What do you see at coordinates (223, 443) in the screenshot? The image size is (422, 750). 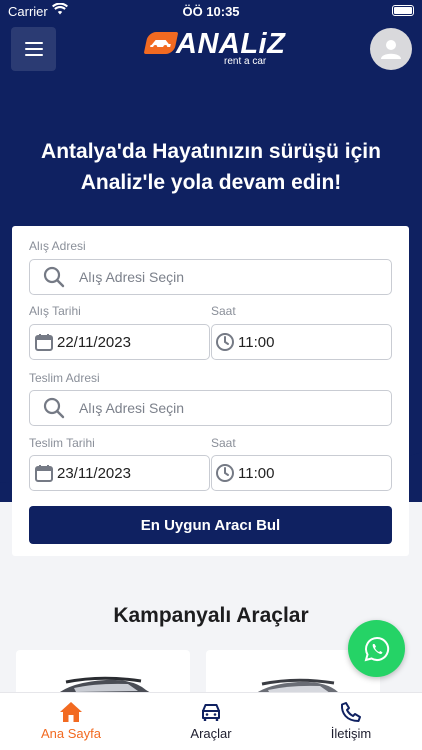 I see `return-time-label: Saat` at bounding box center [223, 443].